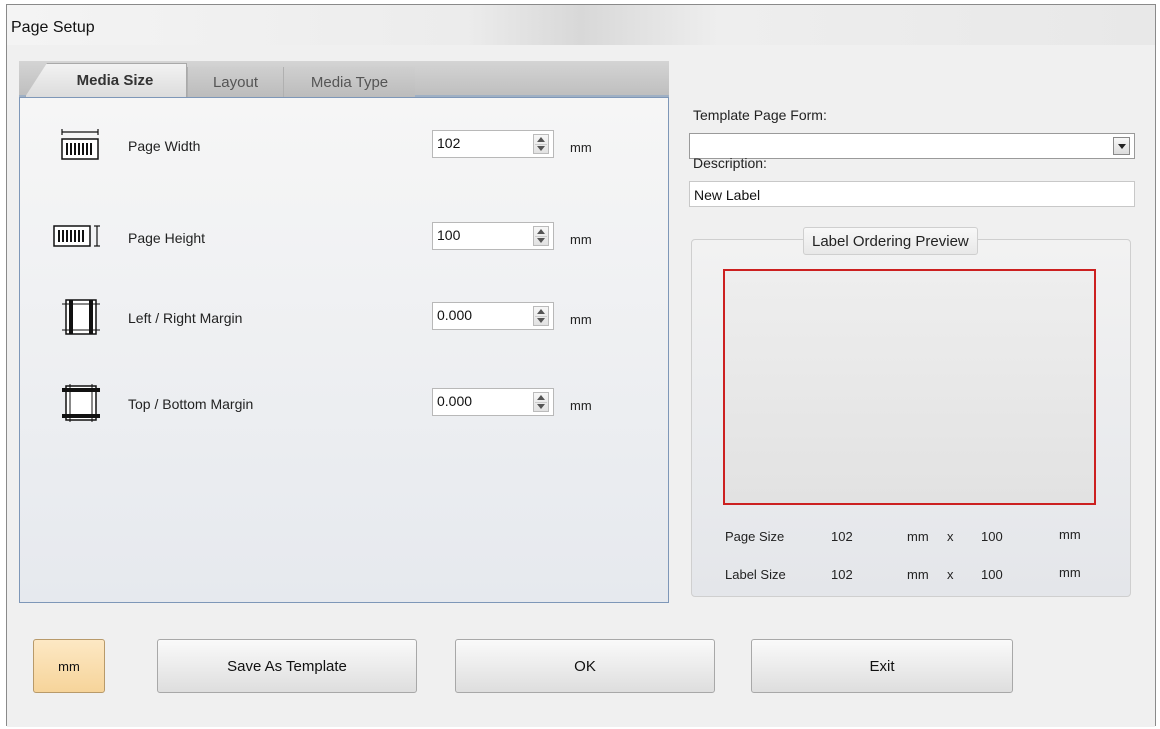 This screenshot has height=729, width=1160. I want to click on preview-title-text: Label Ordering Preview, so click(890, 241).